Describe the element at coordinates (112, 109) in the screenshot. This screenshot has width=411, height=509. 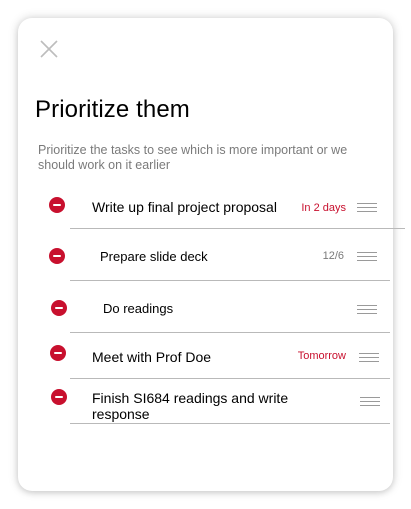
I see `page-title: Prioritize them` at that location.